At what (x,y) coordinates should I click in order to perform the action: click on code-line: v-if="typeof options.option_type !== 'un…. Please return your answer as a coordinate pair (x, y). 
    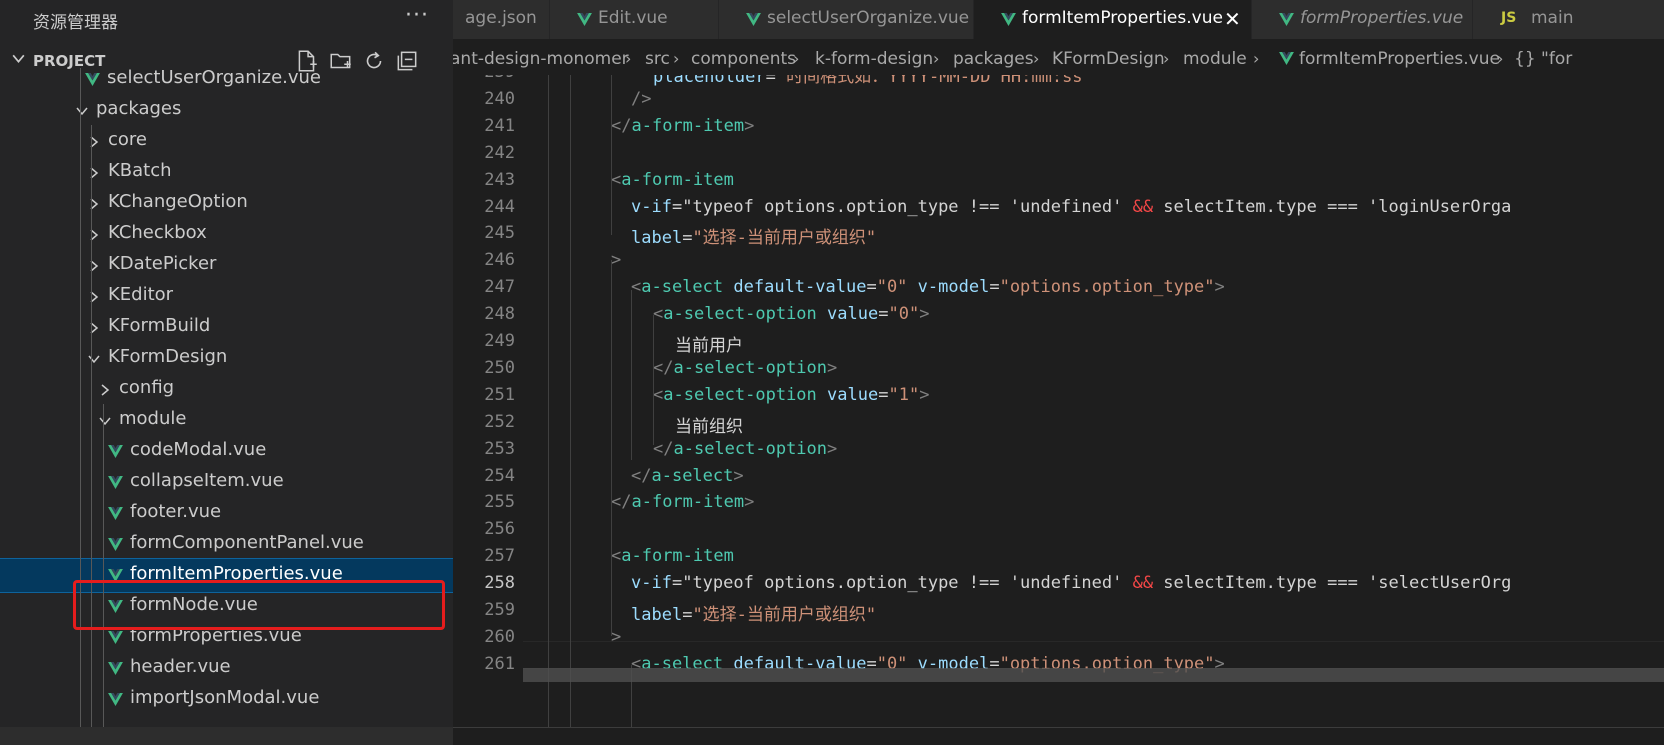
    Looking at the image, I should click on (1071, 206).